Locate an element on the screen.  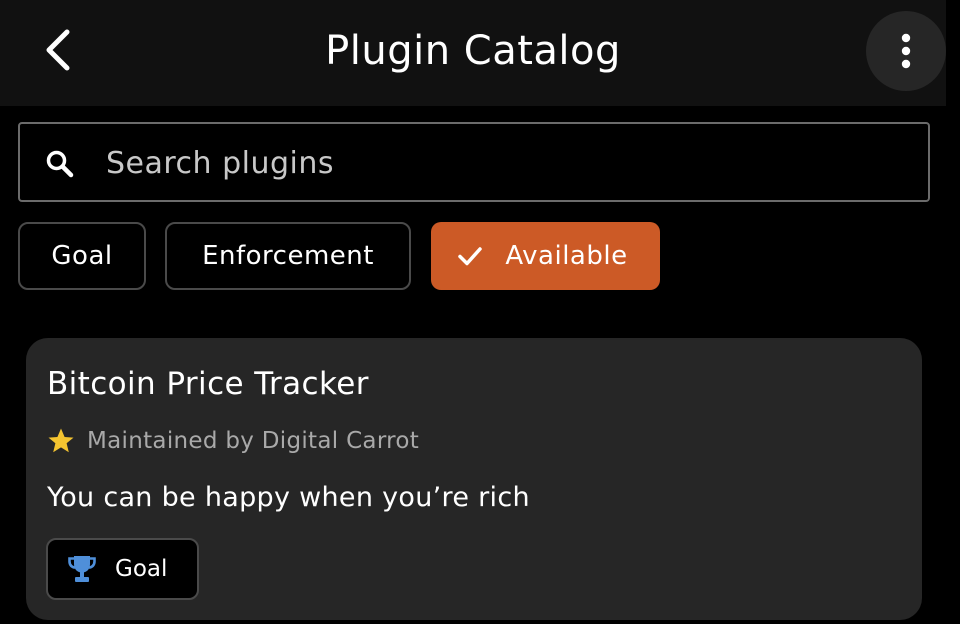
filter-chip-available: Available is located at coordinates (545, 256).